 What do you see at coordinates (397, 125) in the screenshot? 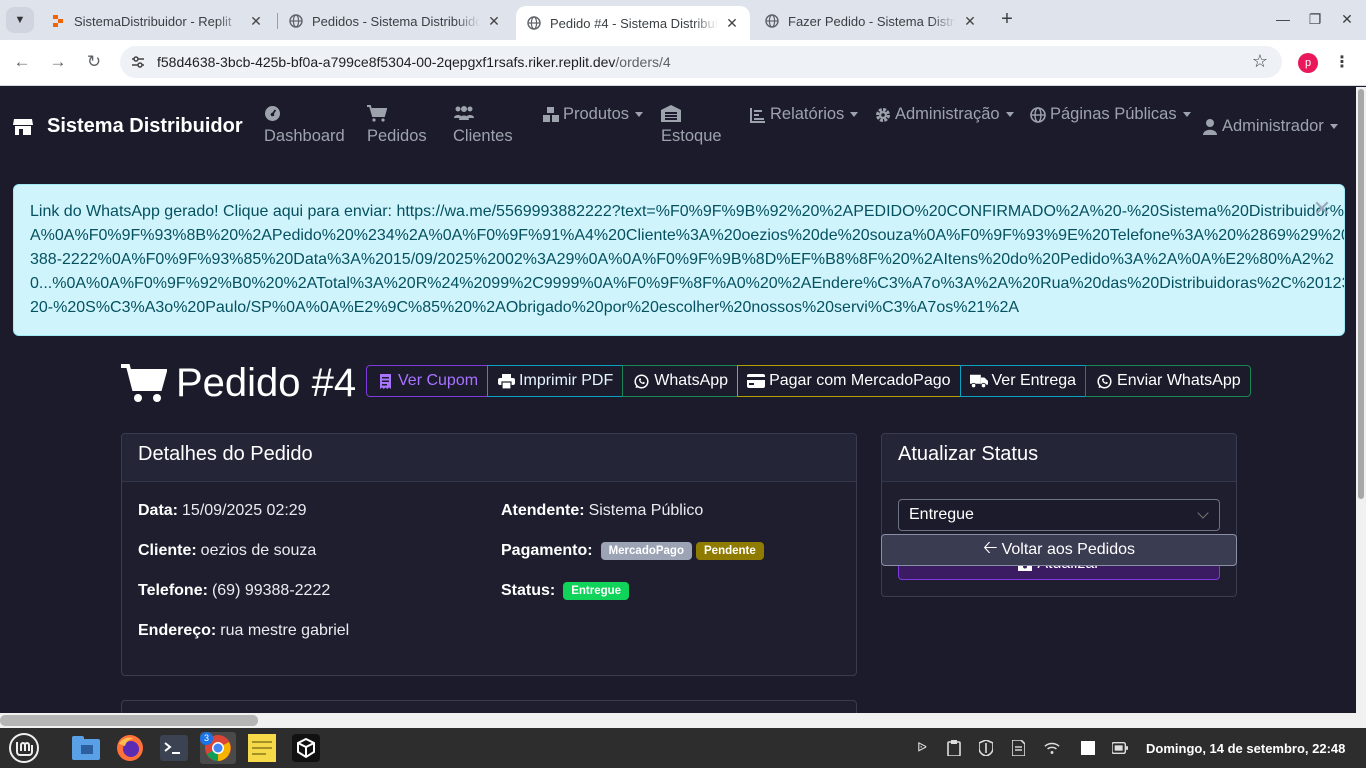
I see `nav-pedidos: Pedidos` at bounding box center [397, 125].